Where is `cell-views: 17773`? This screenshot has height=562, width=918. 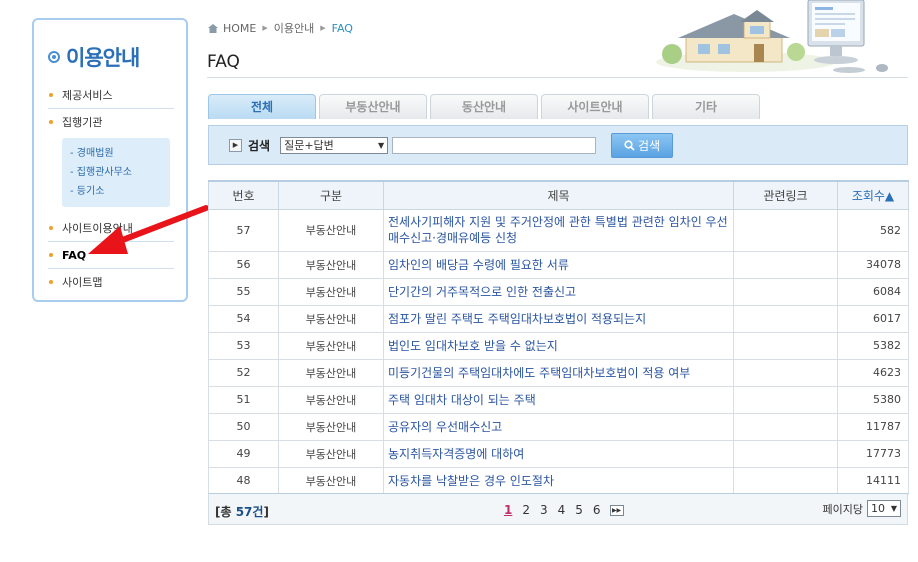 cell-views: 17773 is located at coordinates (873, 453).